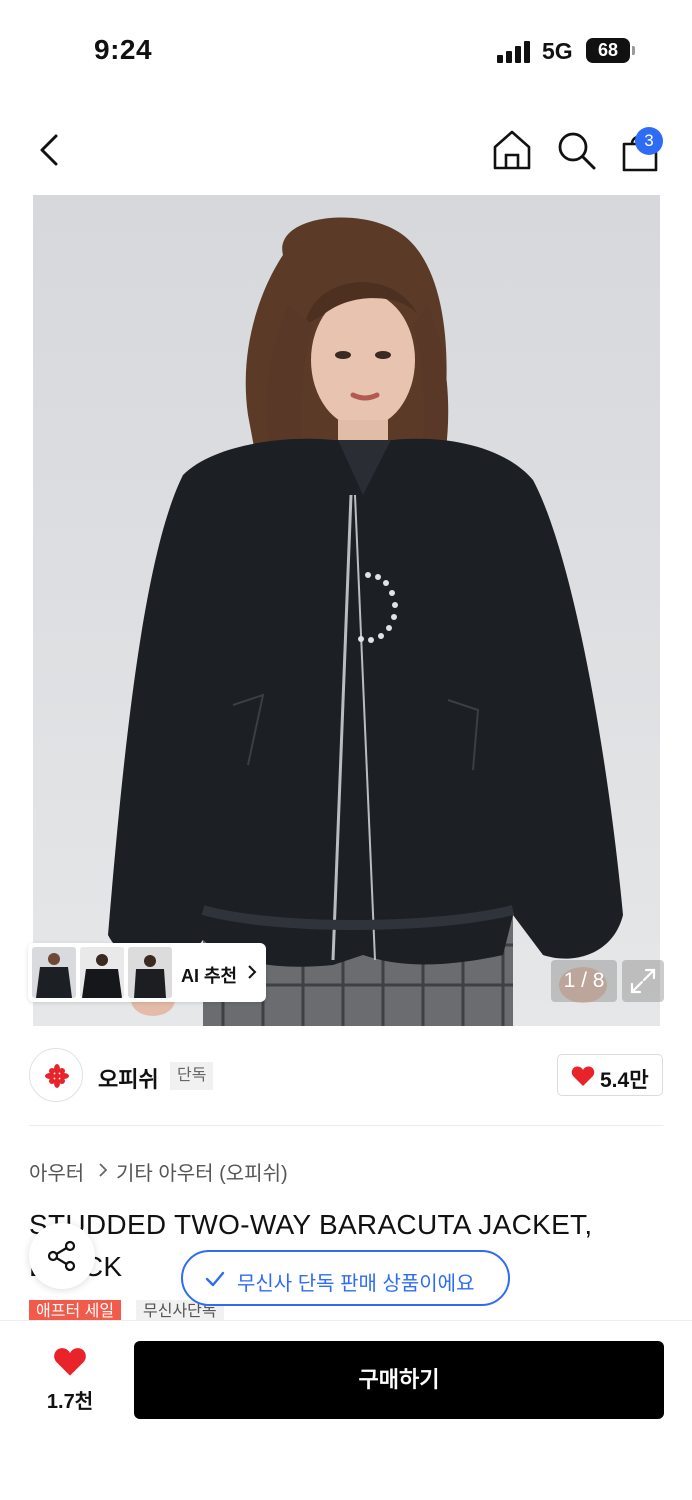 The image size is (692, 1500). Describe the element at coordinates (557, 51) in the screenshot. I see `network-label: 5G` at that location.